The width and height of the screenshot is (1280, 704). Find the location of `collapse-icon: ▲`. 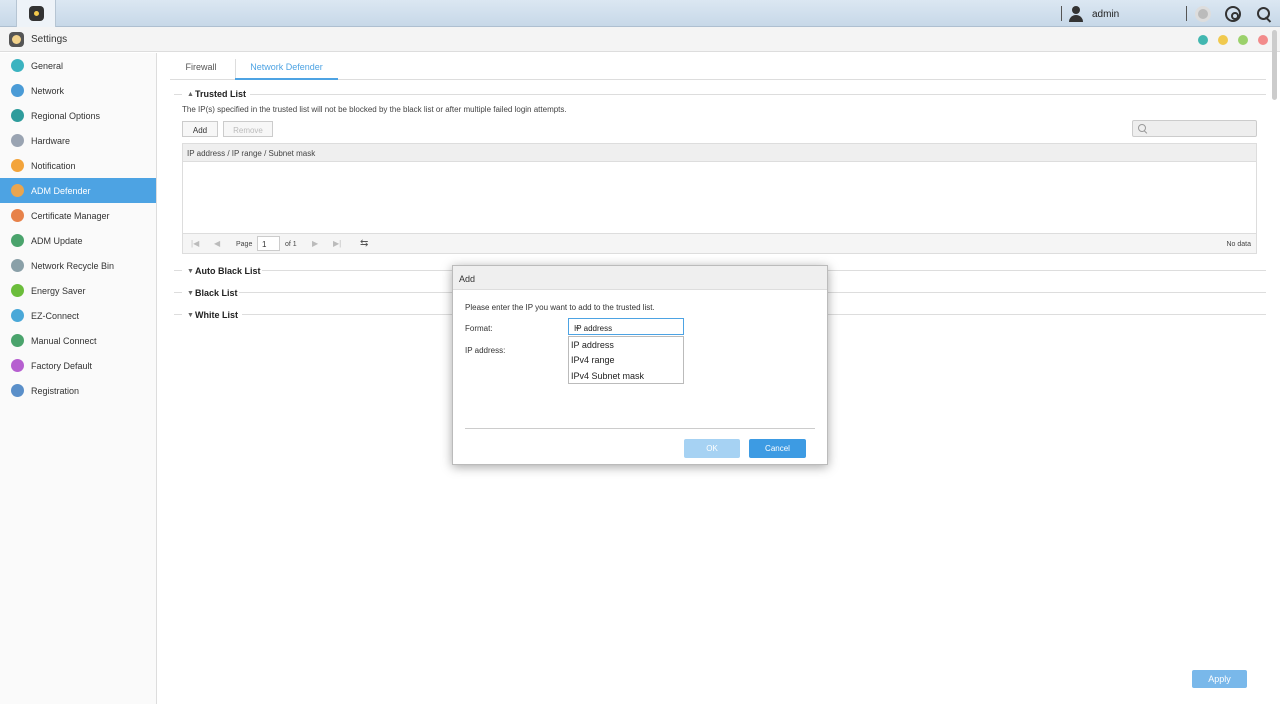

collapse-icon: ▲ is located at coordinates (190, 94).